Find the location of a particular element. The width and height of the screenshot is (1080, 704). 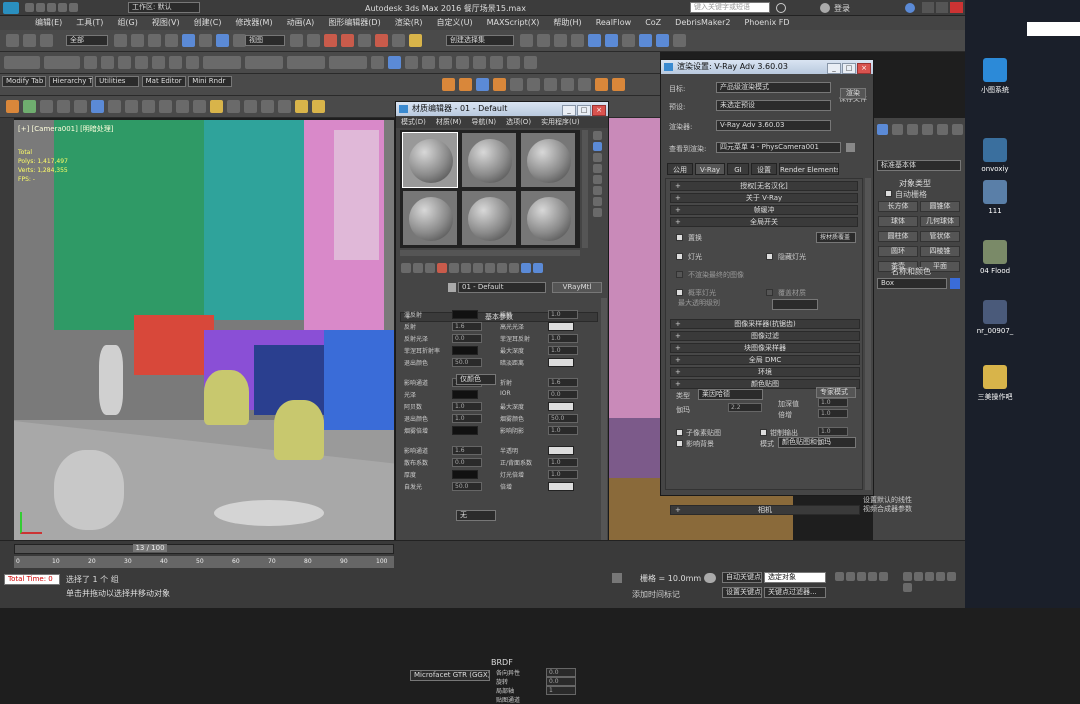

mat-menu-item-2: 导航(N) is located at coordinates (483, 122).